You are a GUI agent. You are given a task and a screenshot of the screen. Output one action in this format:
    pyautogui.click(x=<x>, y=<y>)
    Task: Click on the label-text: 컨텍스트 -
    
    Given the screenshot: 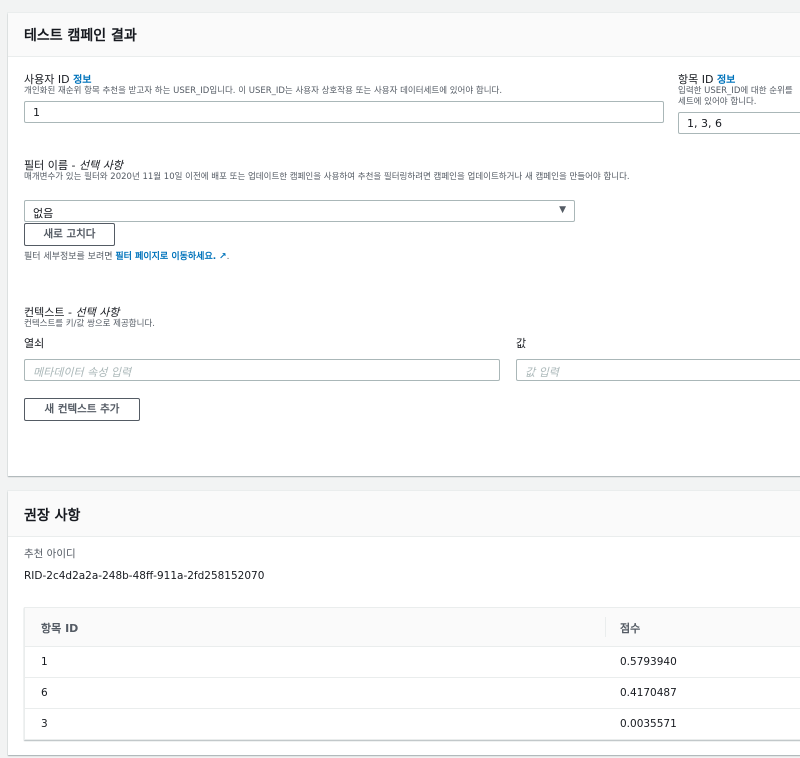 What is the action you would take?
    pyautogui.click(x=50, y=312)
    